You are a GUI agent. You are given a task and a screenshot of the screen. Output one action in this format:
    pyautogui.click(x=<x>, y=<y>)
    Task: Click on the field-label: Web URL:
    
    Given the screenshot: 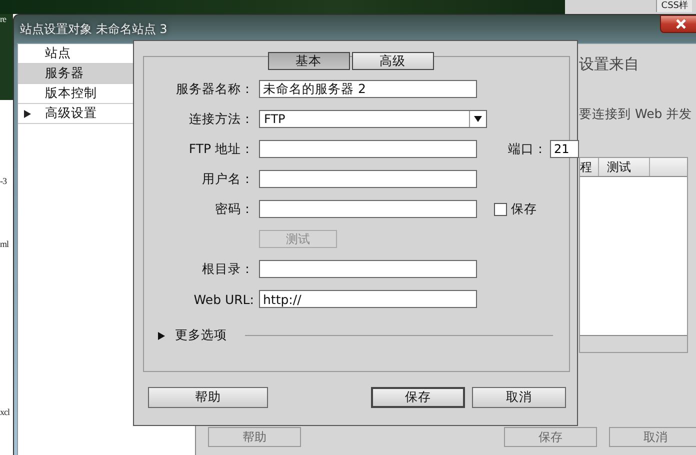 What is the action you would take?
    pyautogui.click(x=223, y=299)
    